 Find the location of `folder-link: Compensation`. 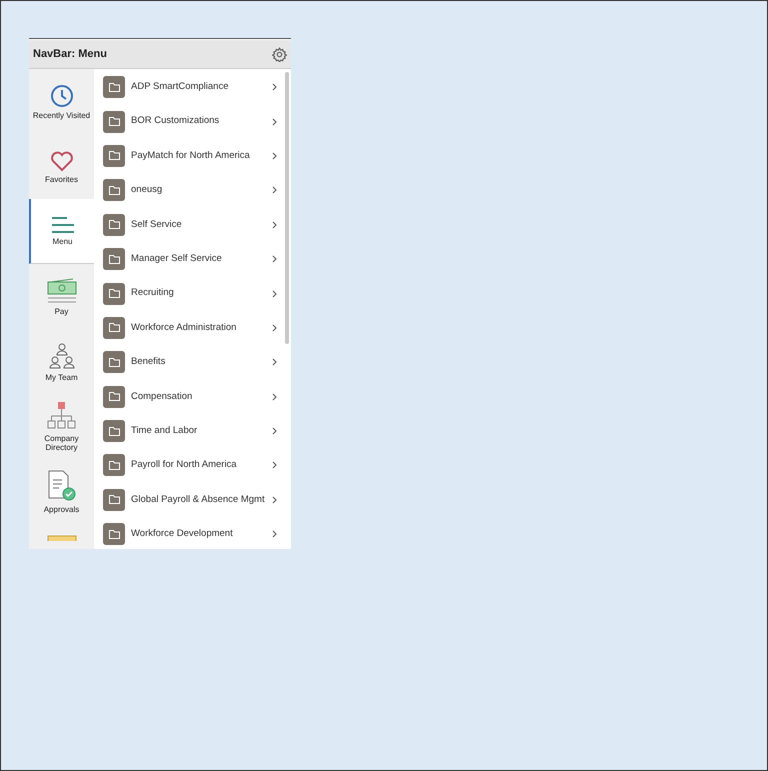

folder-link: Compensation is located at coordinates (192, 397).